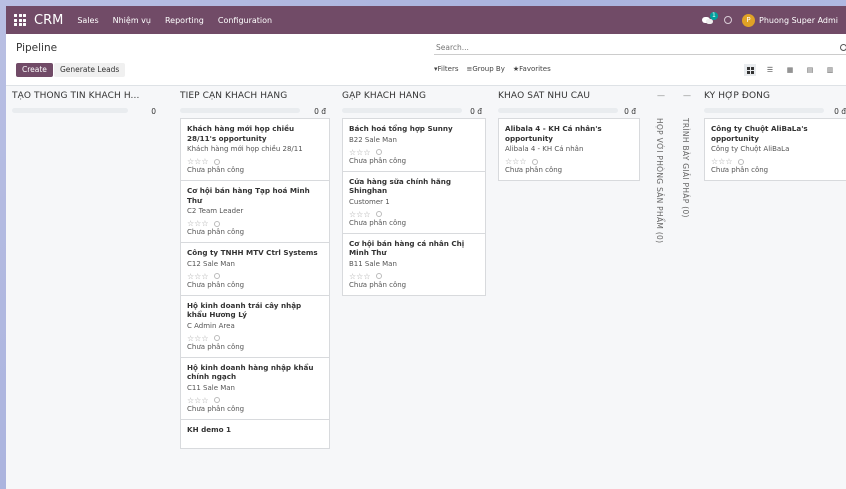 The image size is (846, 489). I want to click on card-partner: B11 Sale Man, so click(373, 263).